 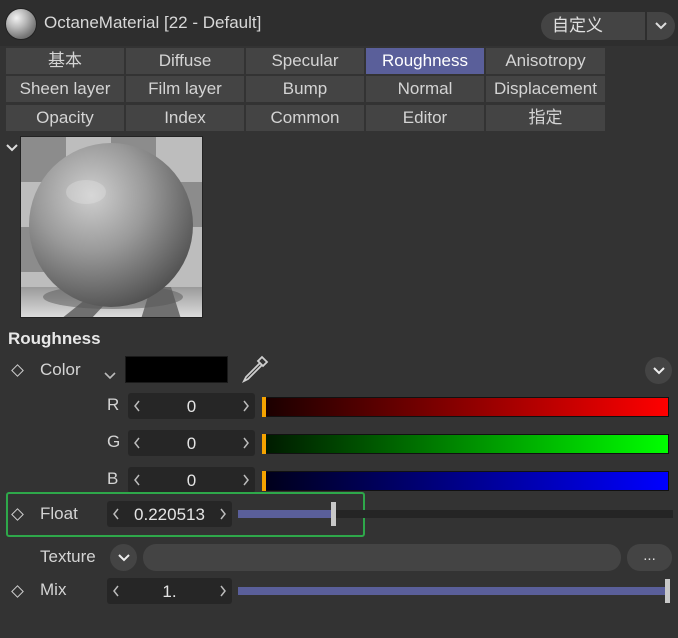 What do you see at coordinates (185, 89) in the screenshot?
I see `tab-film-layer: Film layer` at bounding box center [185, 89].